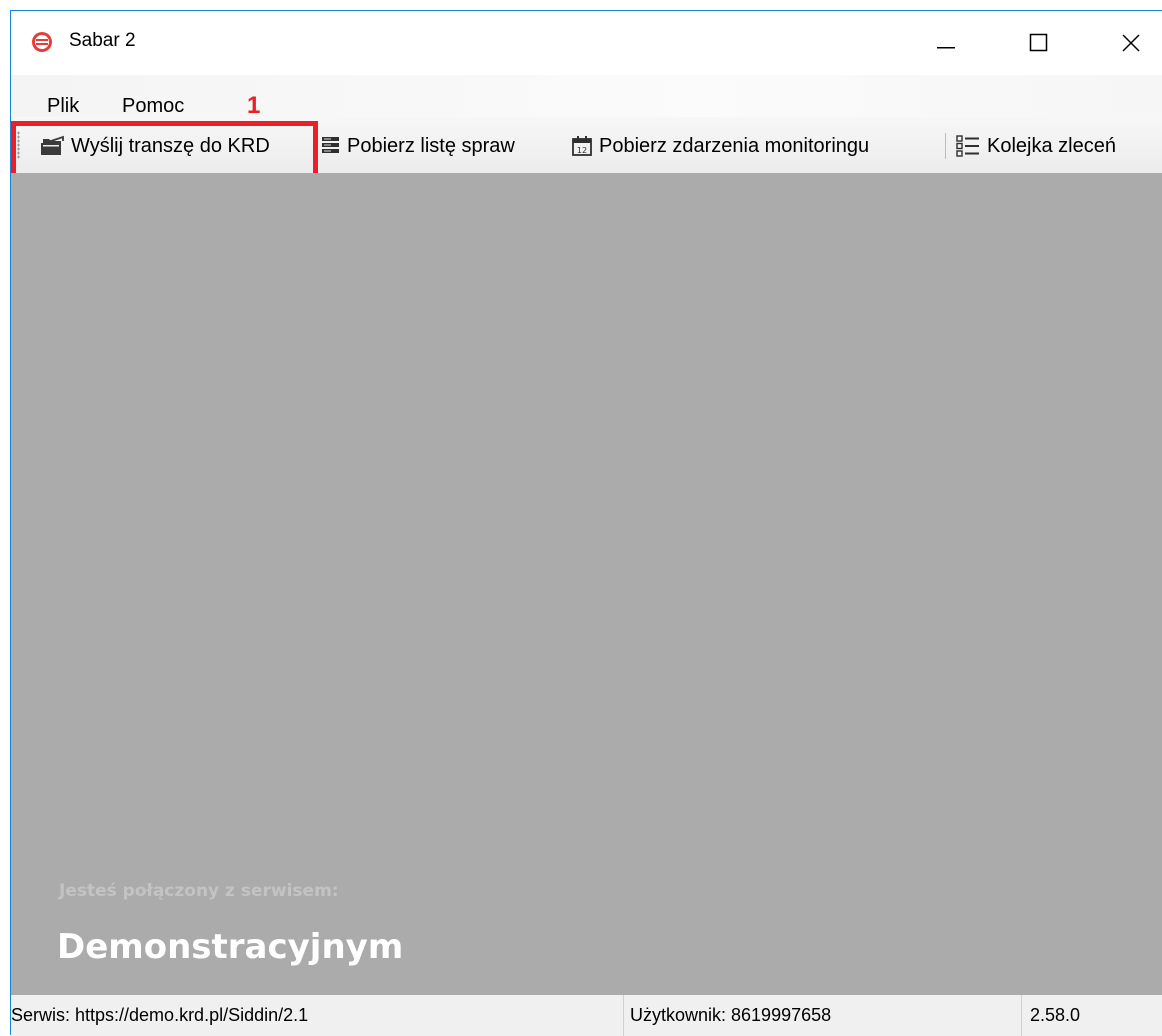 This screenshot has height=1036, width=1162. I want to click on calendar-icon: 12, so click(582, 146).